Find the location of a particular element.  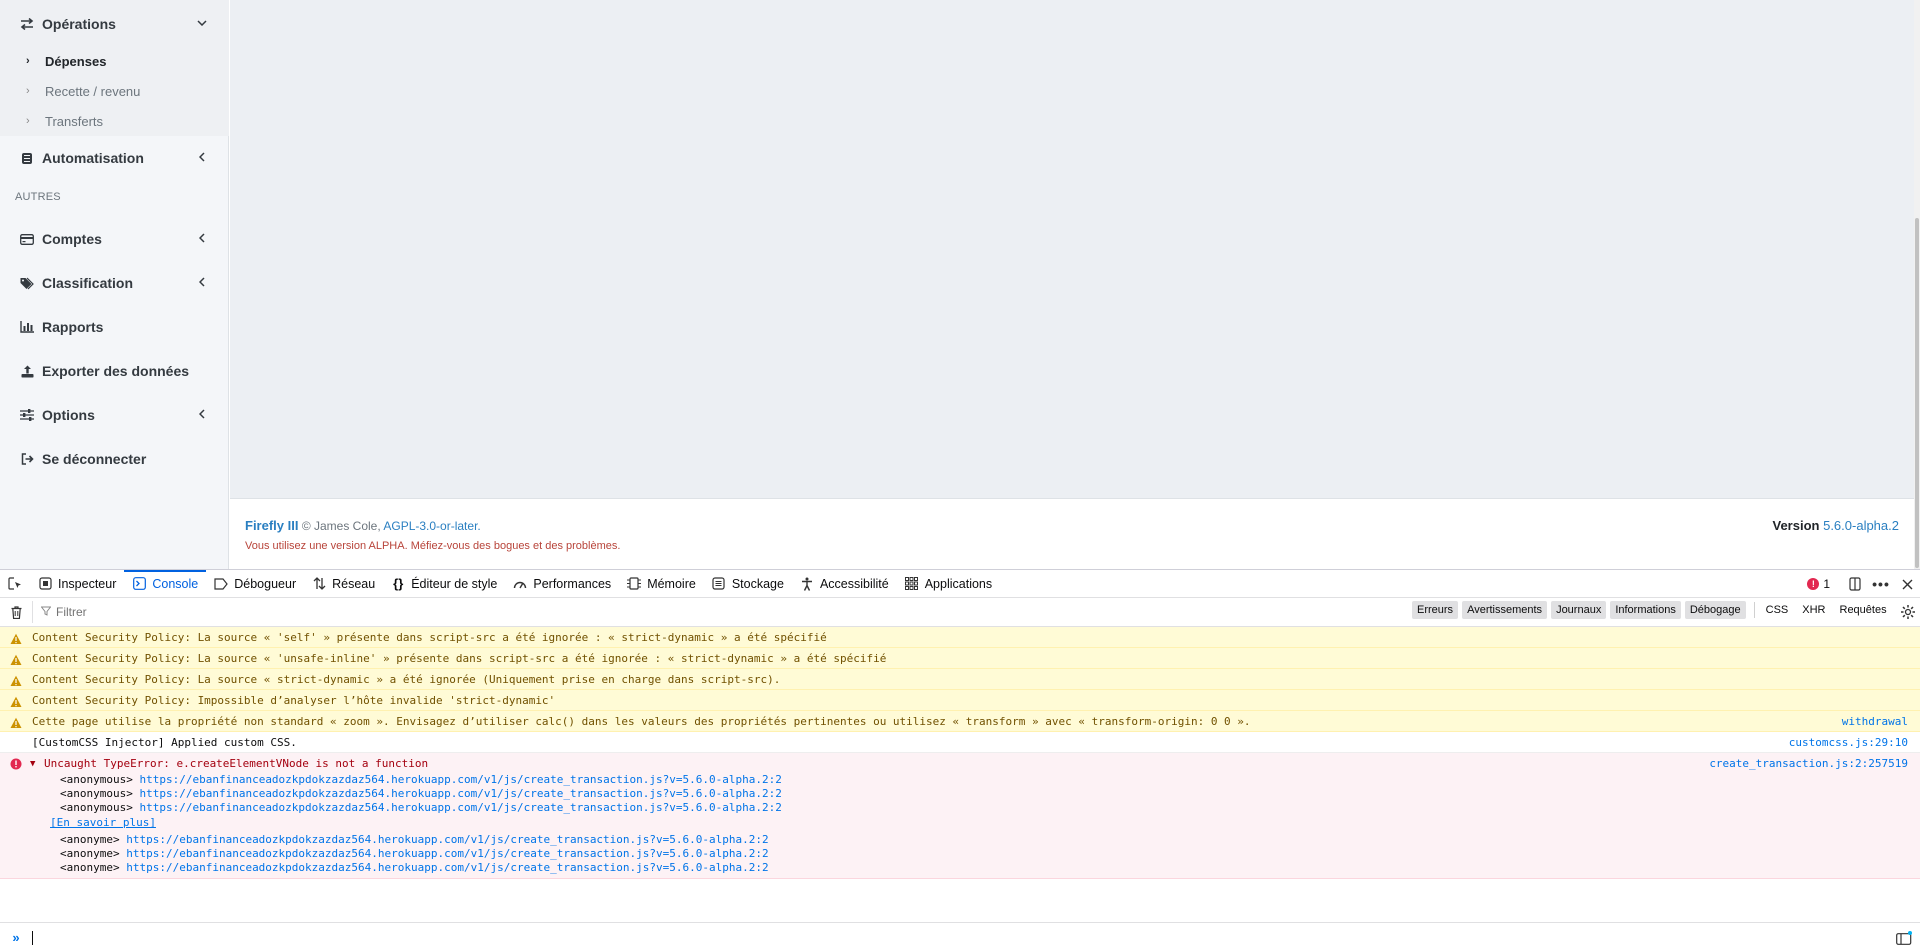

responsive-mode-button is located at coordinates (1855, 584).